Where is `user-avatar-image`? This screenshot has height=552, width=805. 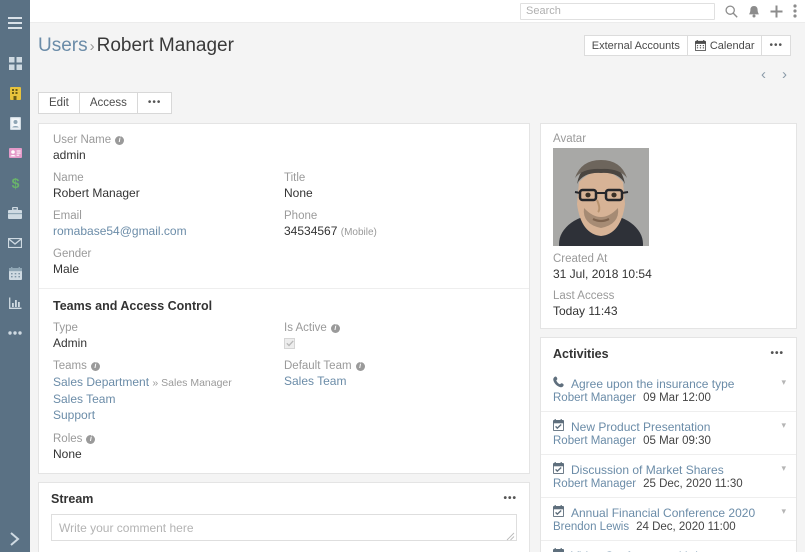 user-avatar-image is located at coordinates (601, 197).